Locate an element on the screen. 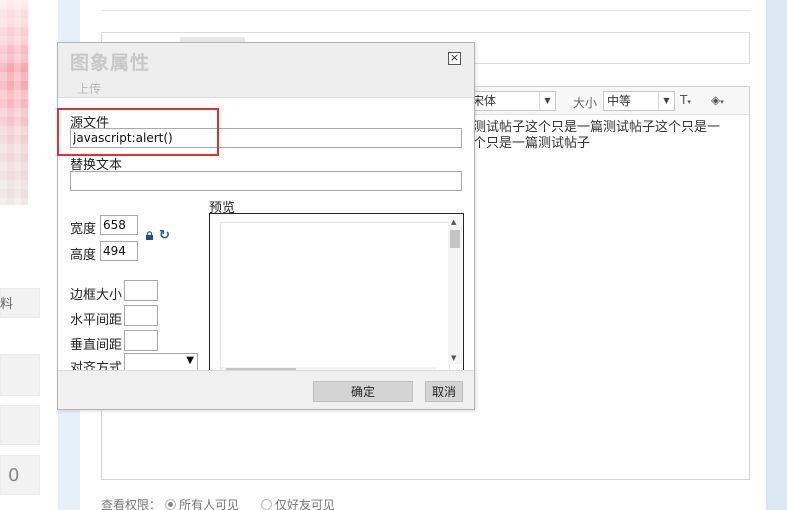 This screenshot has width=787, height=510. scroll-down-icon: ▼ is located at coordinates (453, 358).